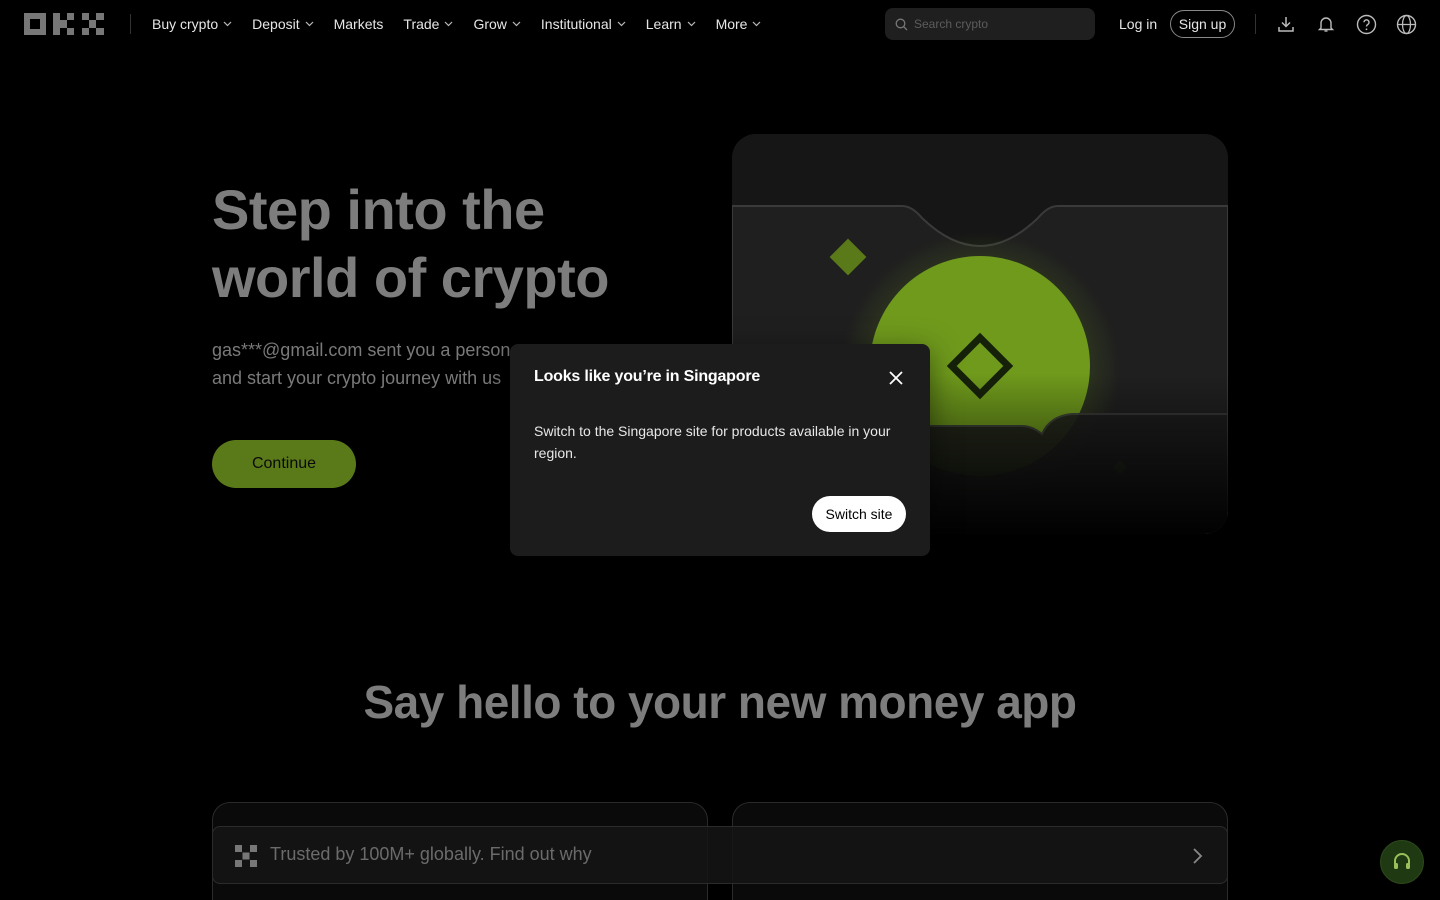 This screenshot has width=1440, height=900. What do you see at coordinates (896, 378) in the screenshot?
I see `close-icon` at bounding box center [896, 378].